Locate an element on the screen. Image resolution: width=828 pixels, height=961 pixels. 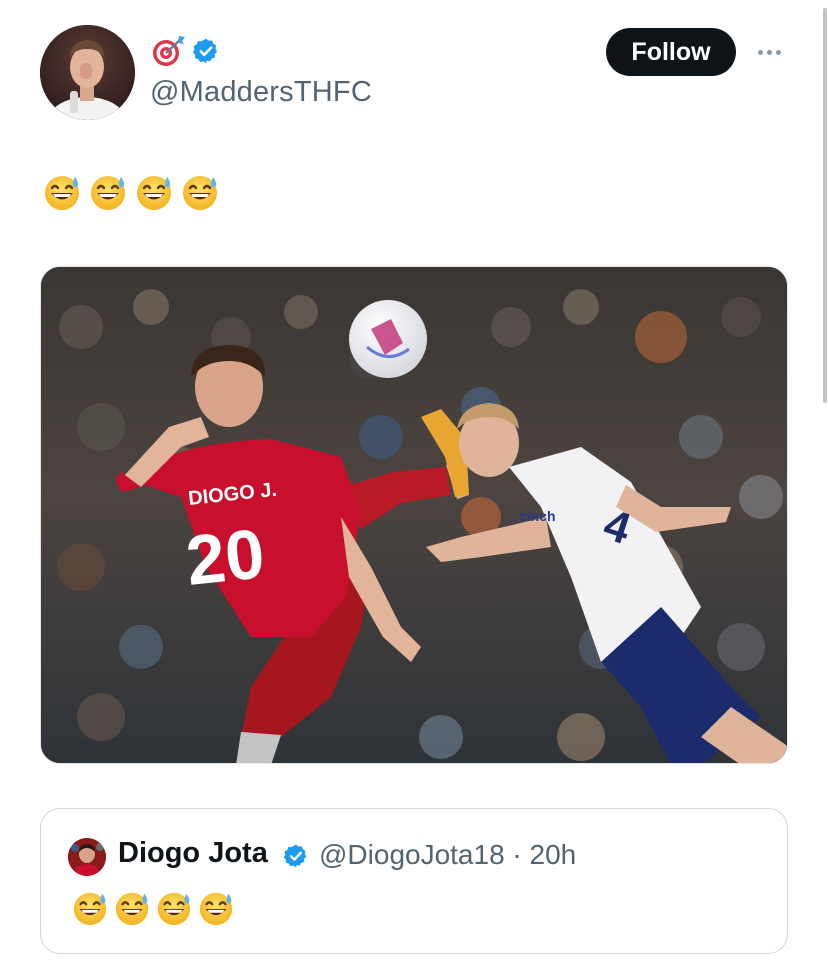
follow-button: Follow is located at coordinates (671, 52).